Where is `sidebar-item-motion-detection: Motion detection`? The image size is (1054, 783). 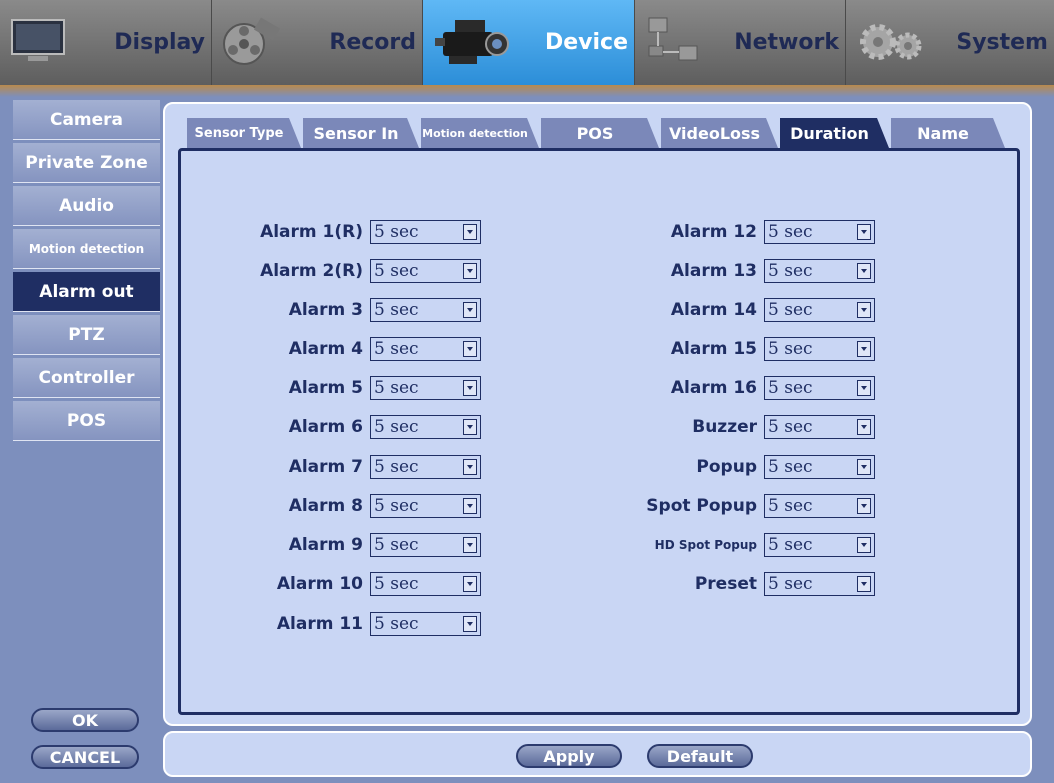 sidebar-item-motion-detection: Motion detection is located at coordinates (86, 249).